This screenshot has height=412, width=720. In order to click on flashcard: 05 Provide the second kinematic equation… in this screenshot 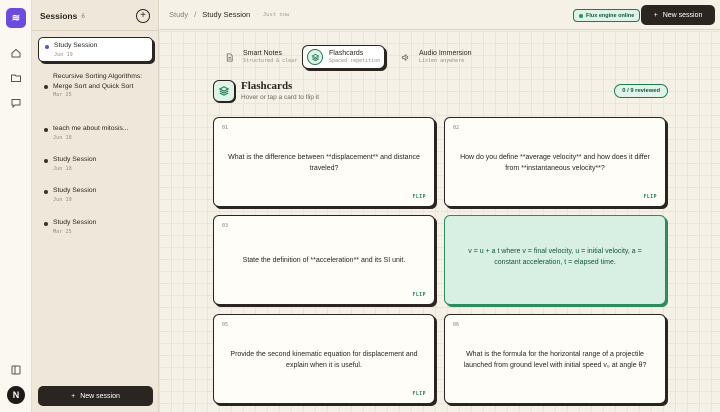, I will do `click(324, 359)`.